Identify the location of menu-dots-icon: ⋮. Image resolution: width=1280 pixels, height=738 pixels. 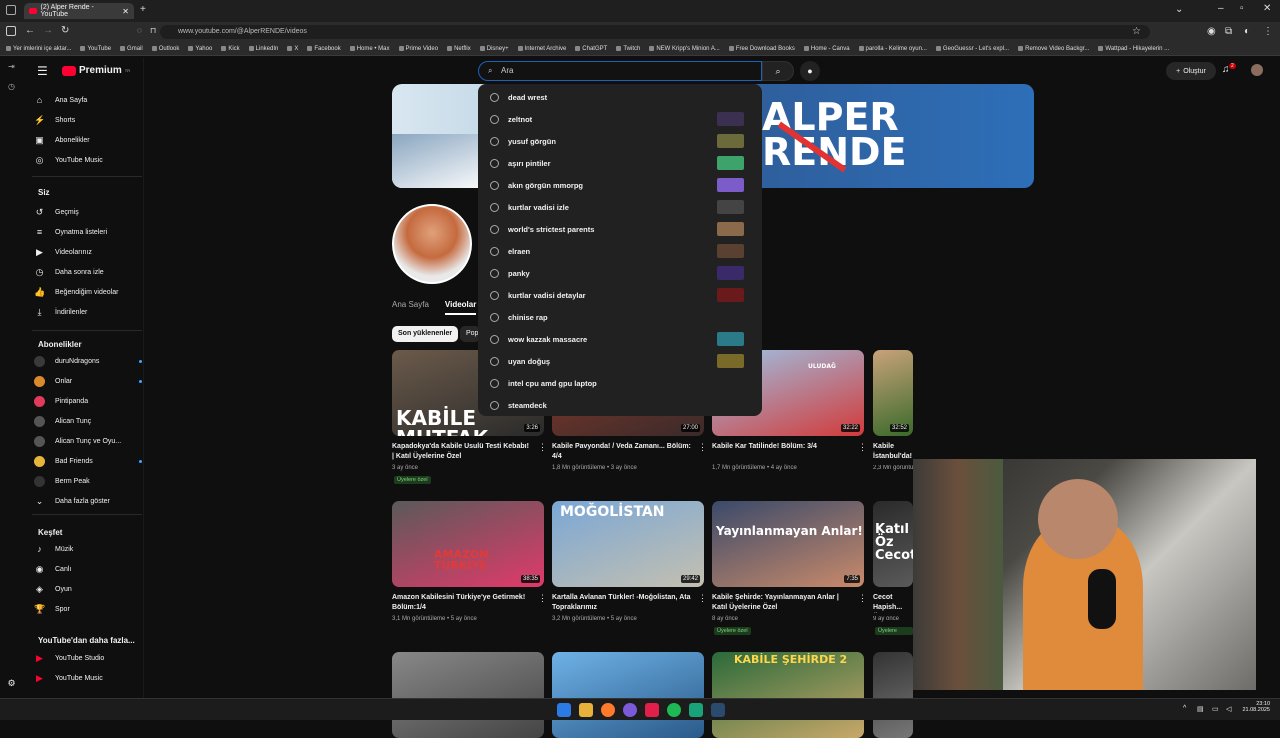
(1268, 31).